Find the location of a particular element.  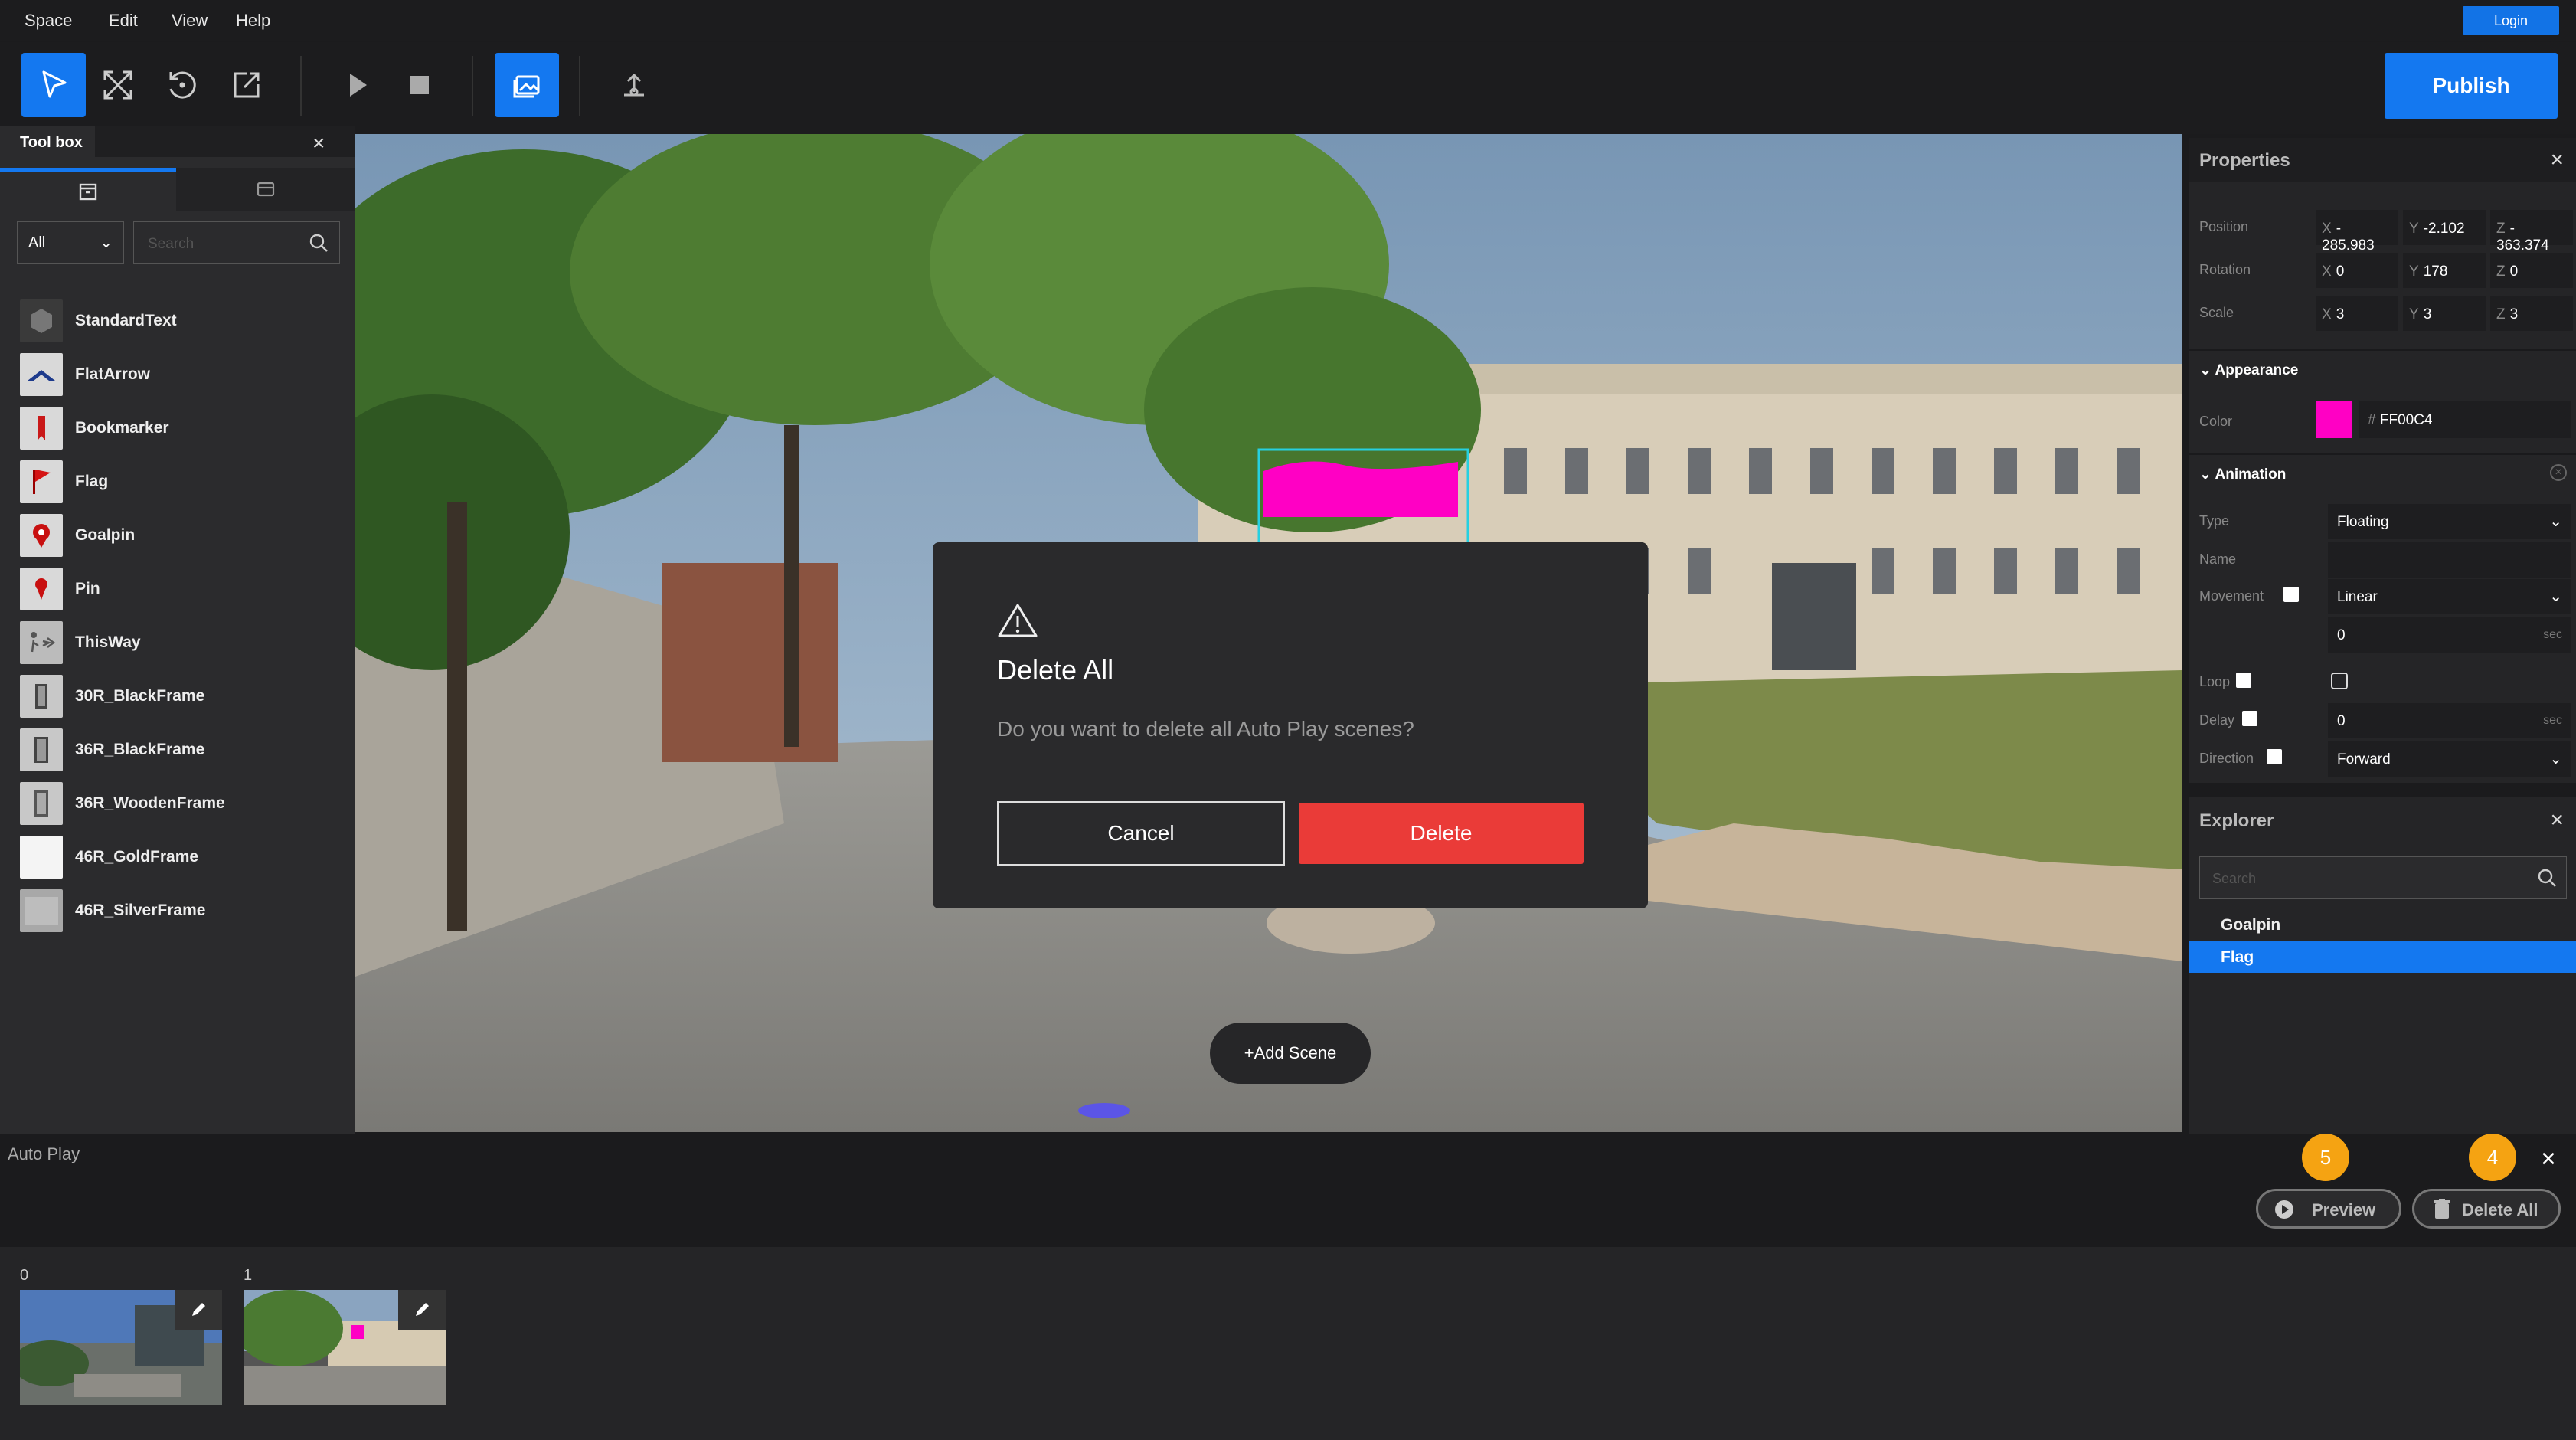

rotation-z-field: Z0 is located at coordinates (2531, 270).